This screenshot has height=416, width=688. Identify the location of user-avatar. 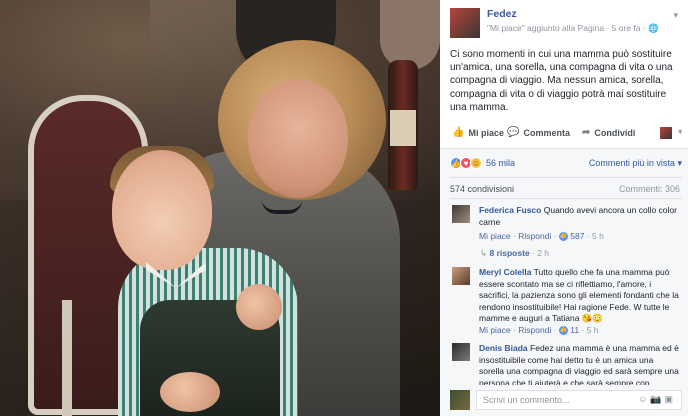
(460, 400).